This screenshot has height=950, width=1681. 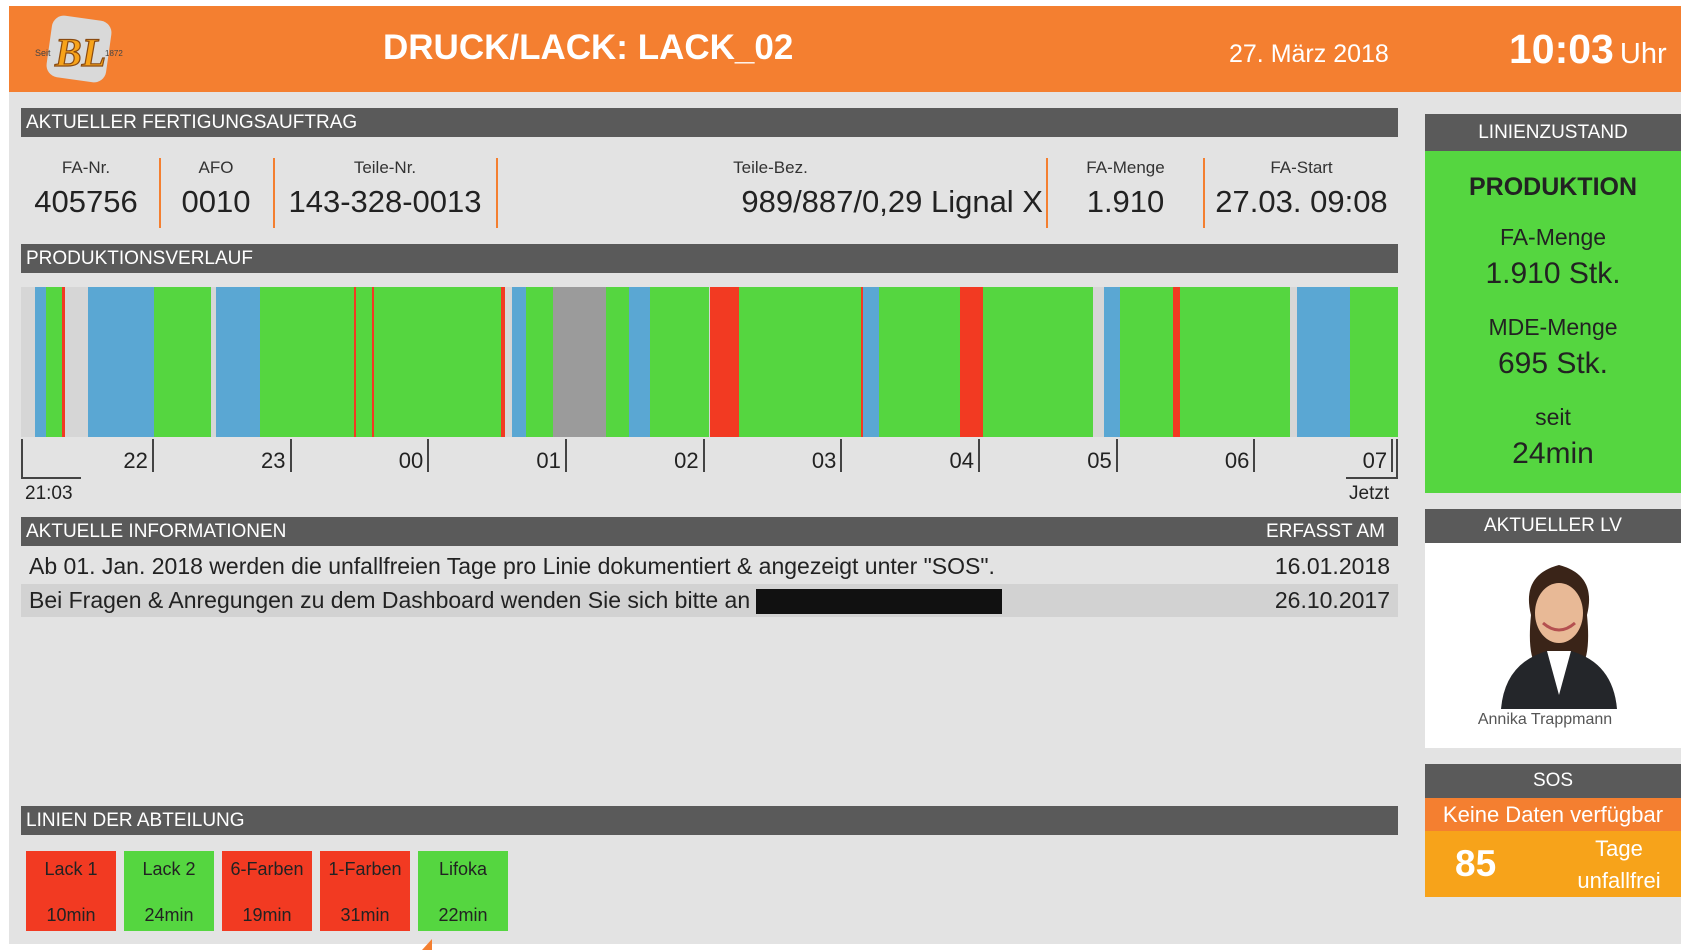 I want to click on page-title: DRUCK/LACK: LACK_02, so click(x=588, y=47).